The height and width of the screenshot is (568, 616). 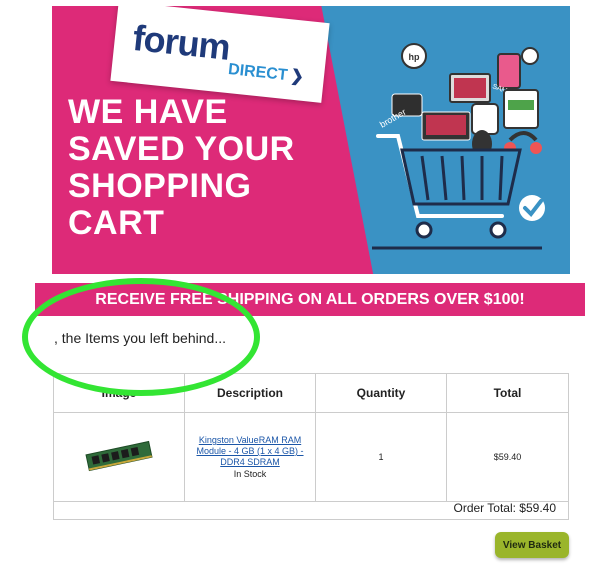 What do you see at coordinates (507, 457) in the screenshot?
I see `item-total-cell: $59.40` at bounding box center [507, 457].